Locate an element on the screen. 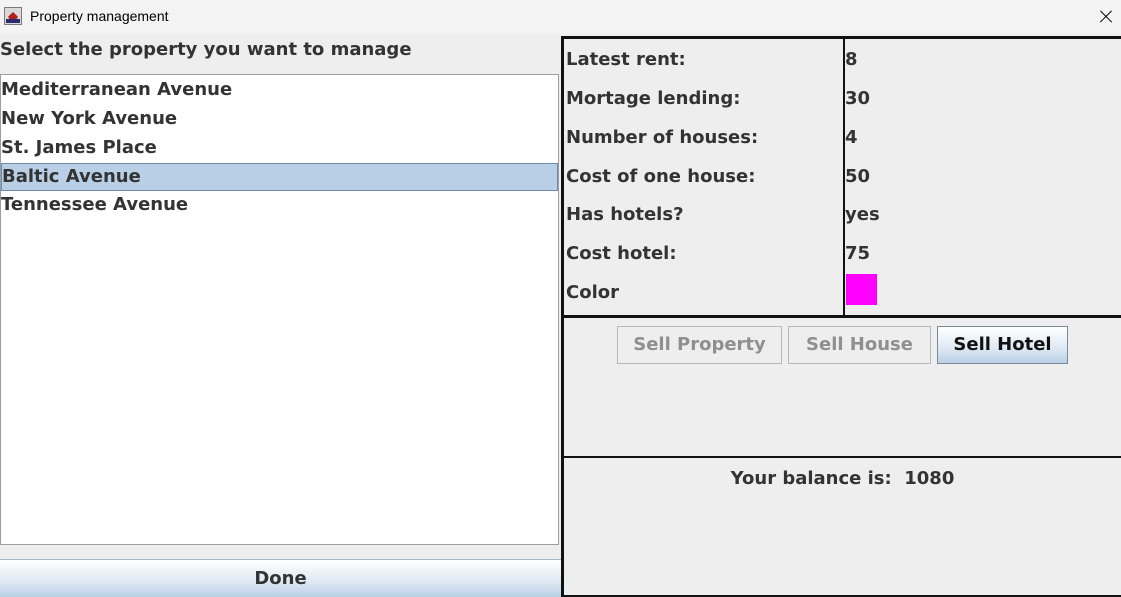  info-label: Color is located at coordinates (592, 292).